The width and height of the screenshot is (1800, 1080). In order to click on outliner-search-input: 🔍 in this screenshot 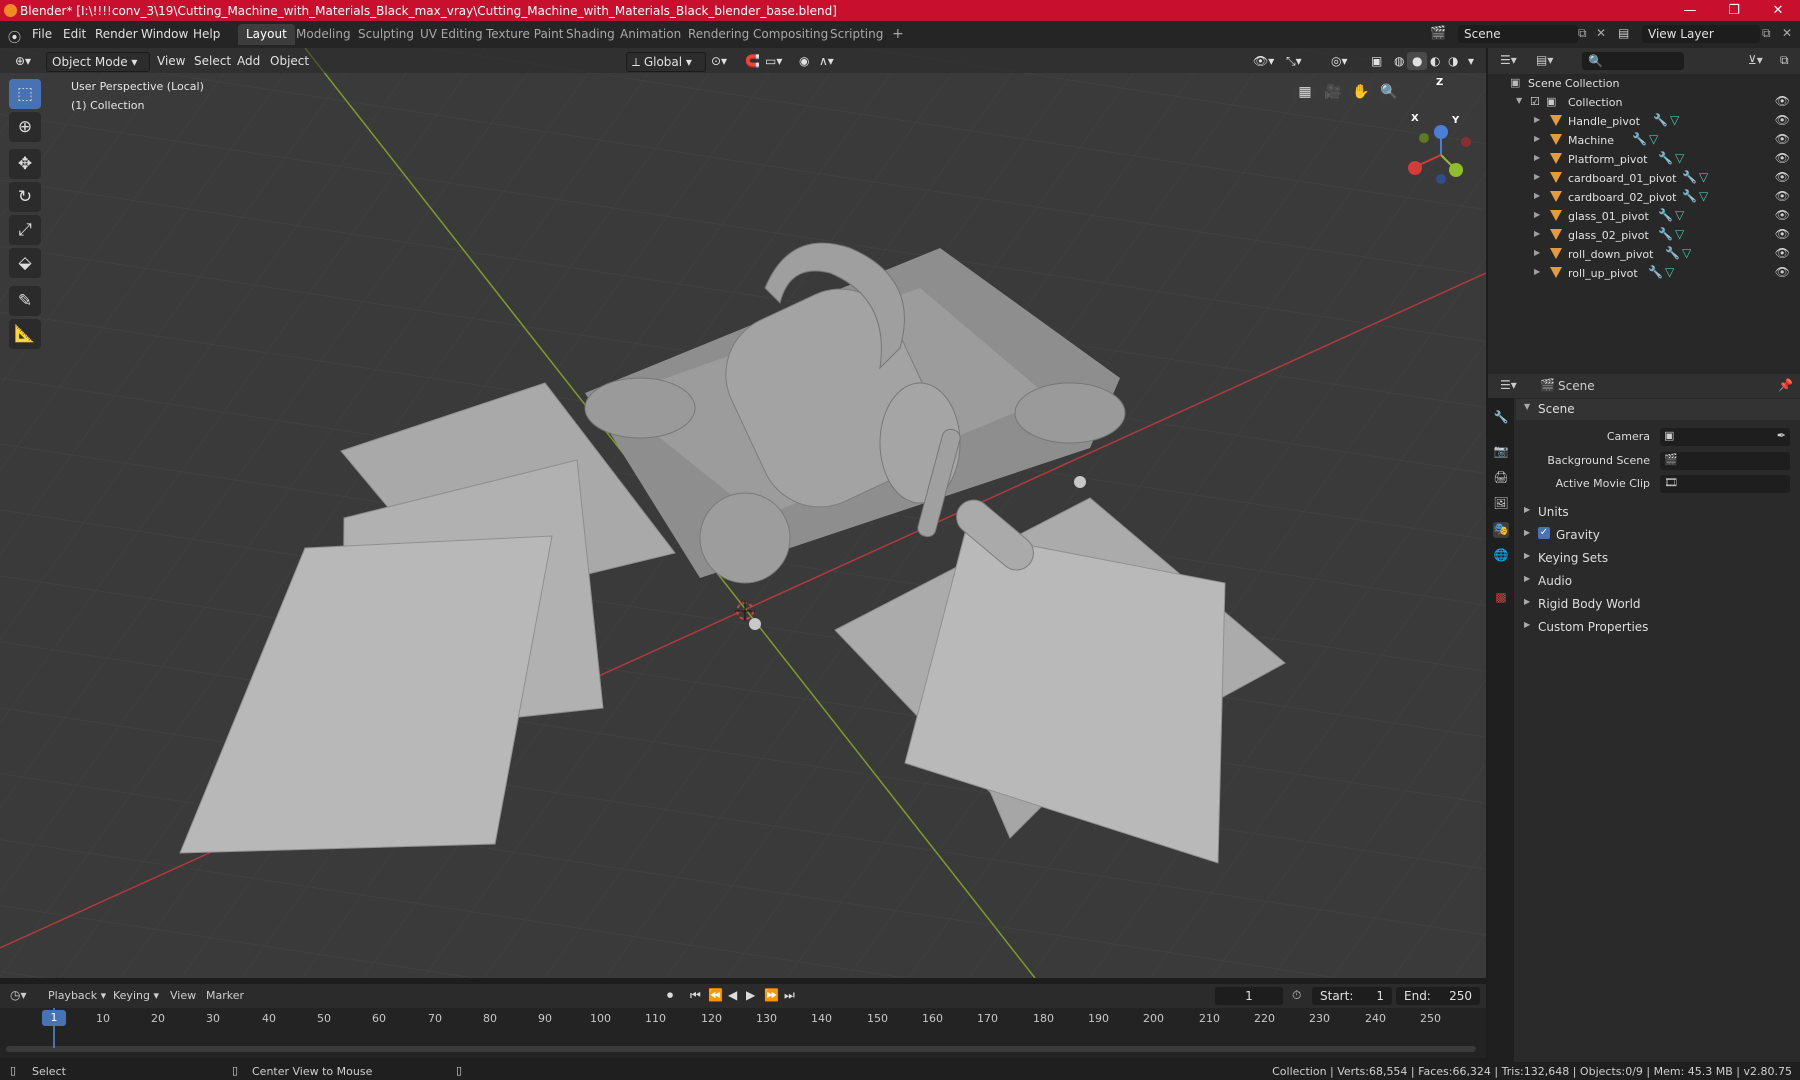, I will do `click(1633, 61)`.